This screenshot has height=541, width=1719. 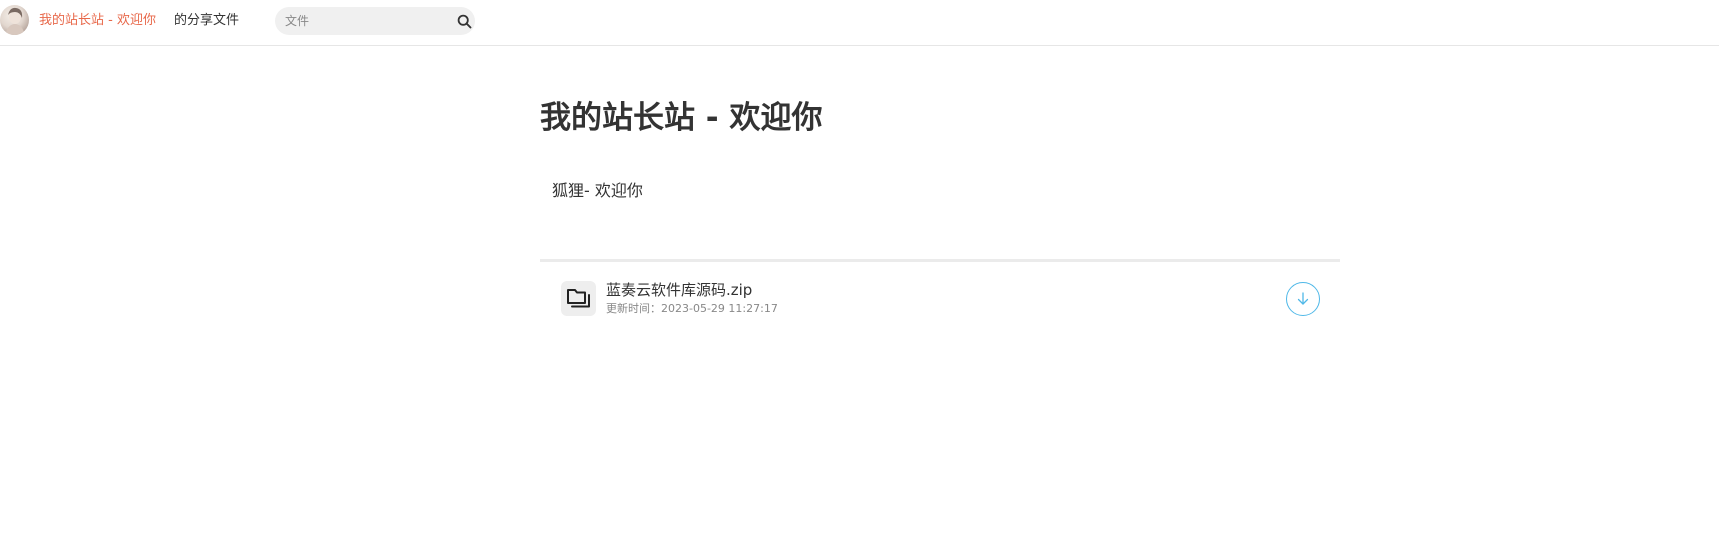 I want to click on site-name-link: 我的站长站 - 欢迎你, so click(x=97, y=20).